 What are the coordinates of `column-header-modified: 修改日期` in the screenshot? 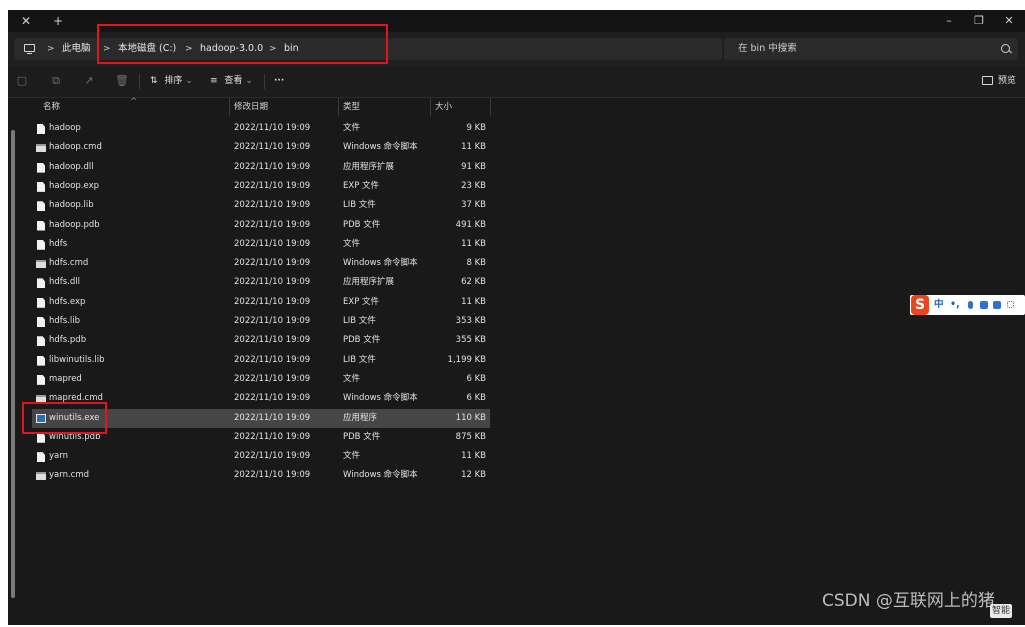 It's located at (251, 107).